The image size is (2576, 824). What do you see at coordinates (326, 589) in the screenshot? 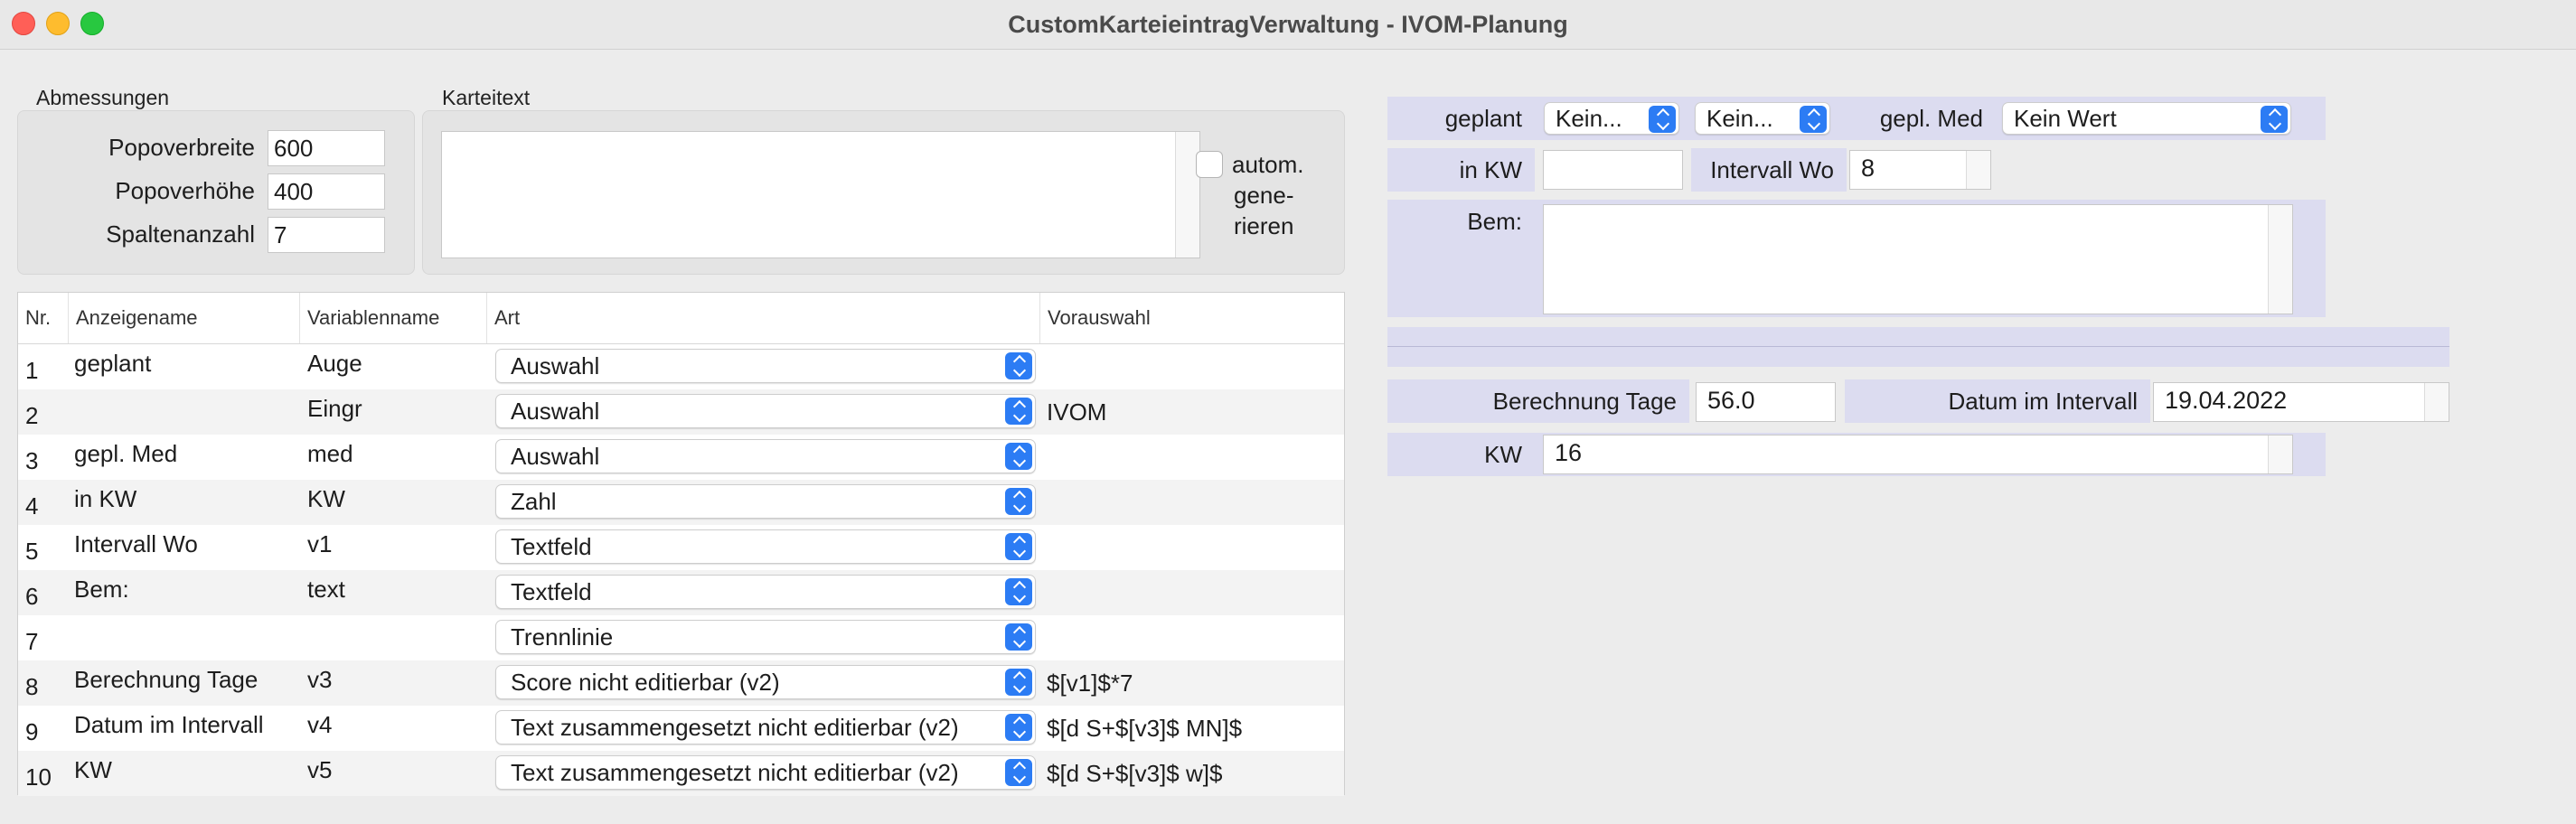
I see `row-variablenname: text` at bounding box center [326, 589].